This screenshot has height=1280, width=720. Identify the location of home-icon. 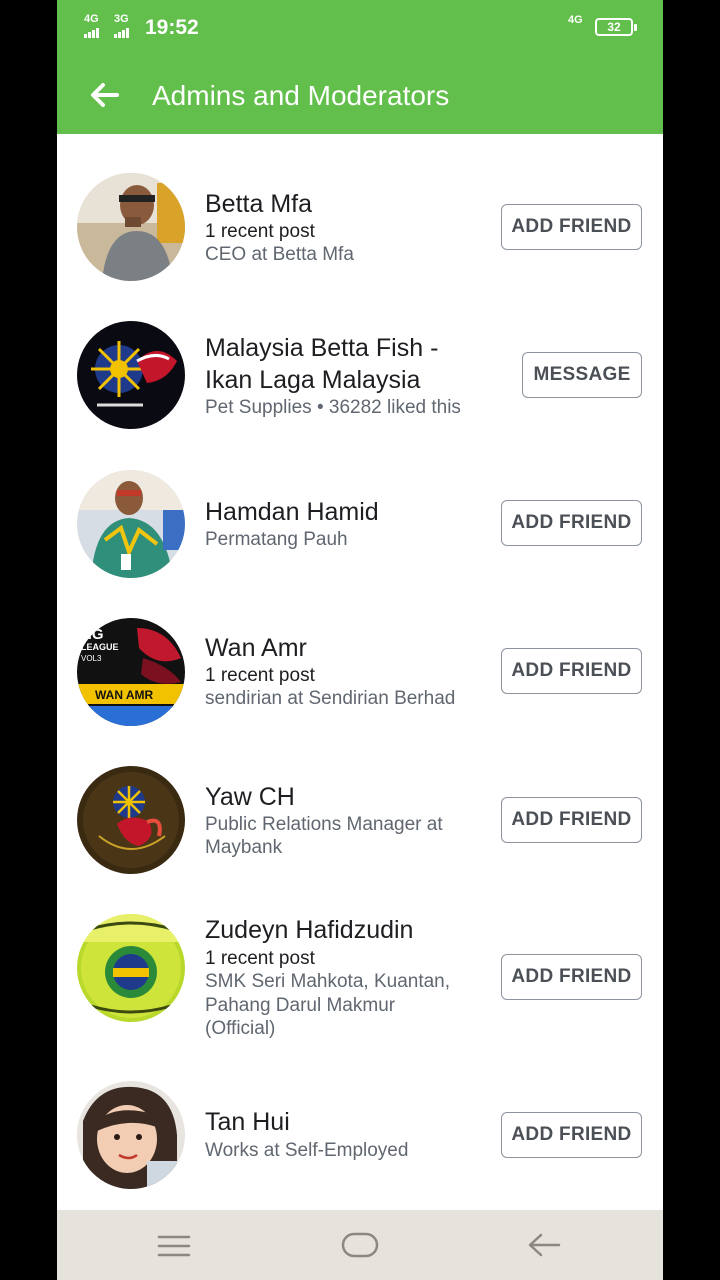
(360, 1245).